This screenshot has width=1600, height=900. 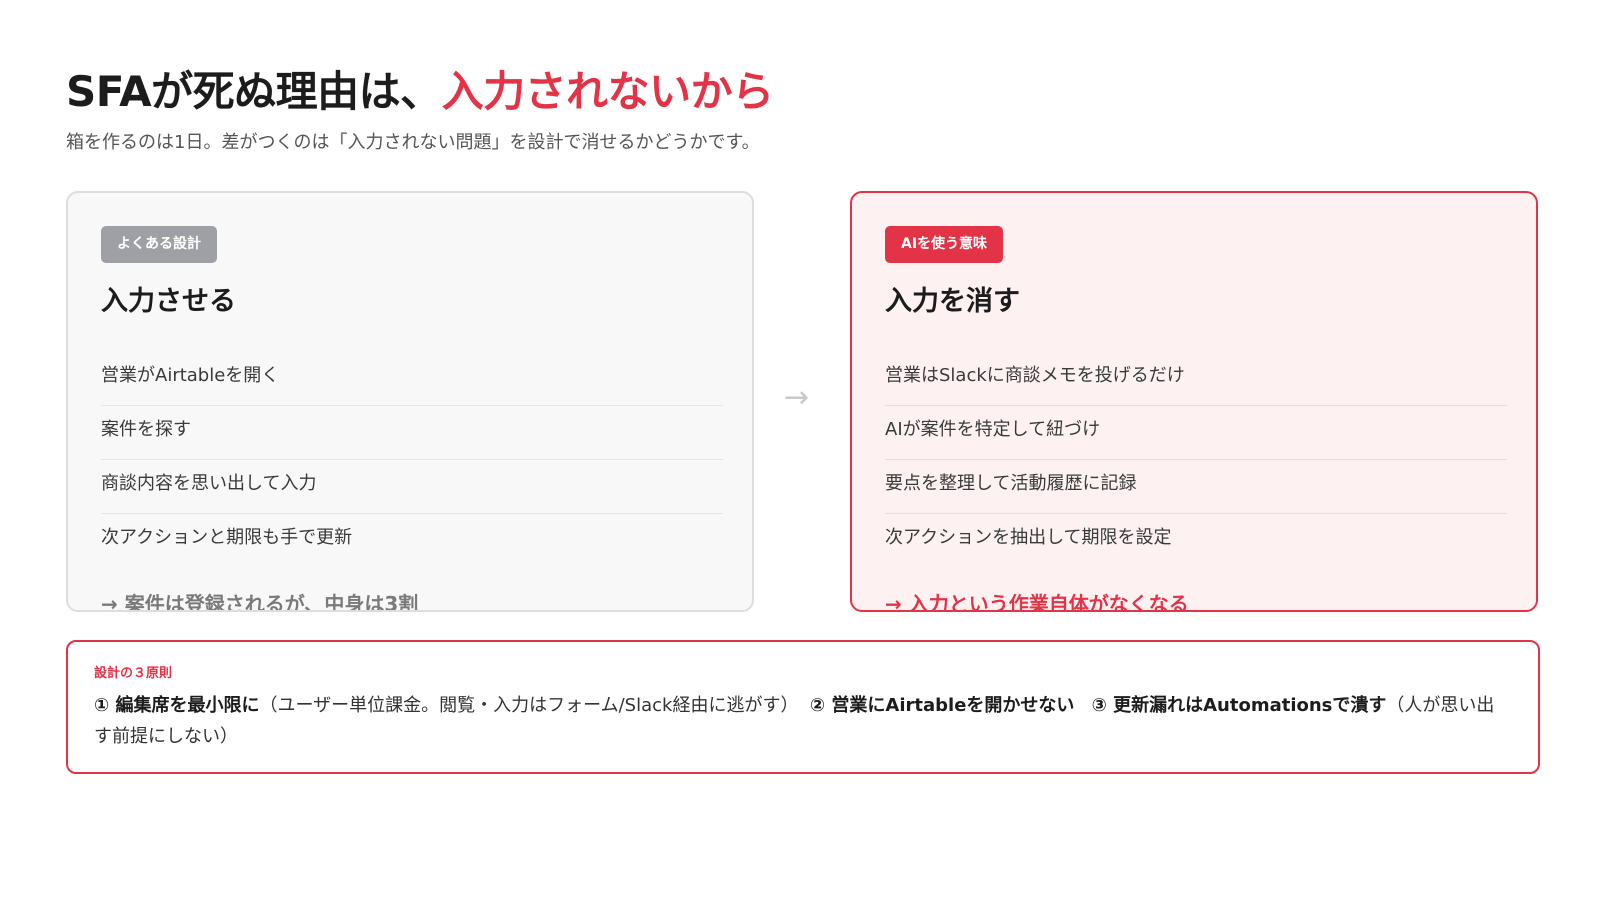 What do you see at coordinates (529, 705) in the screenshot?
I see `principle-1-note: （ユーザー単位課金。閲覧・入力はフォーム/Slack経由に逃がす）` at bounding box center [529, 705].